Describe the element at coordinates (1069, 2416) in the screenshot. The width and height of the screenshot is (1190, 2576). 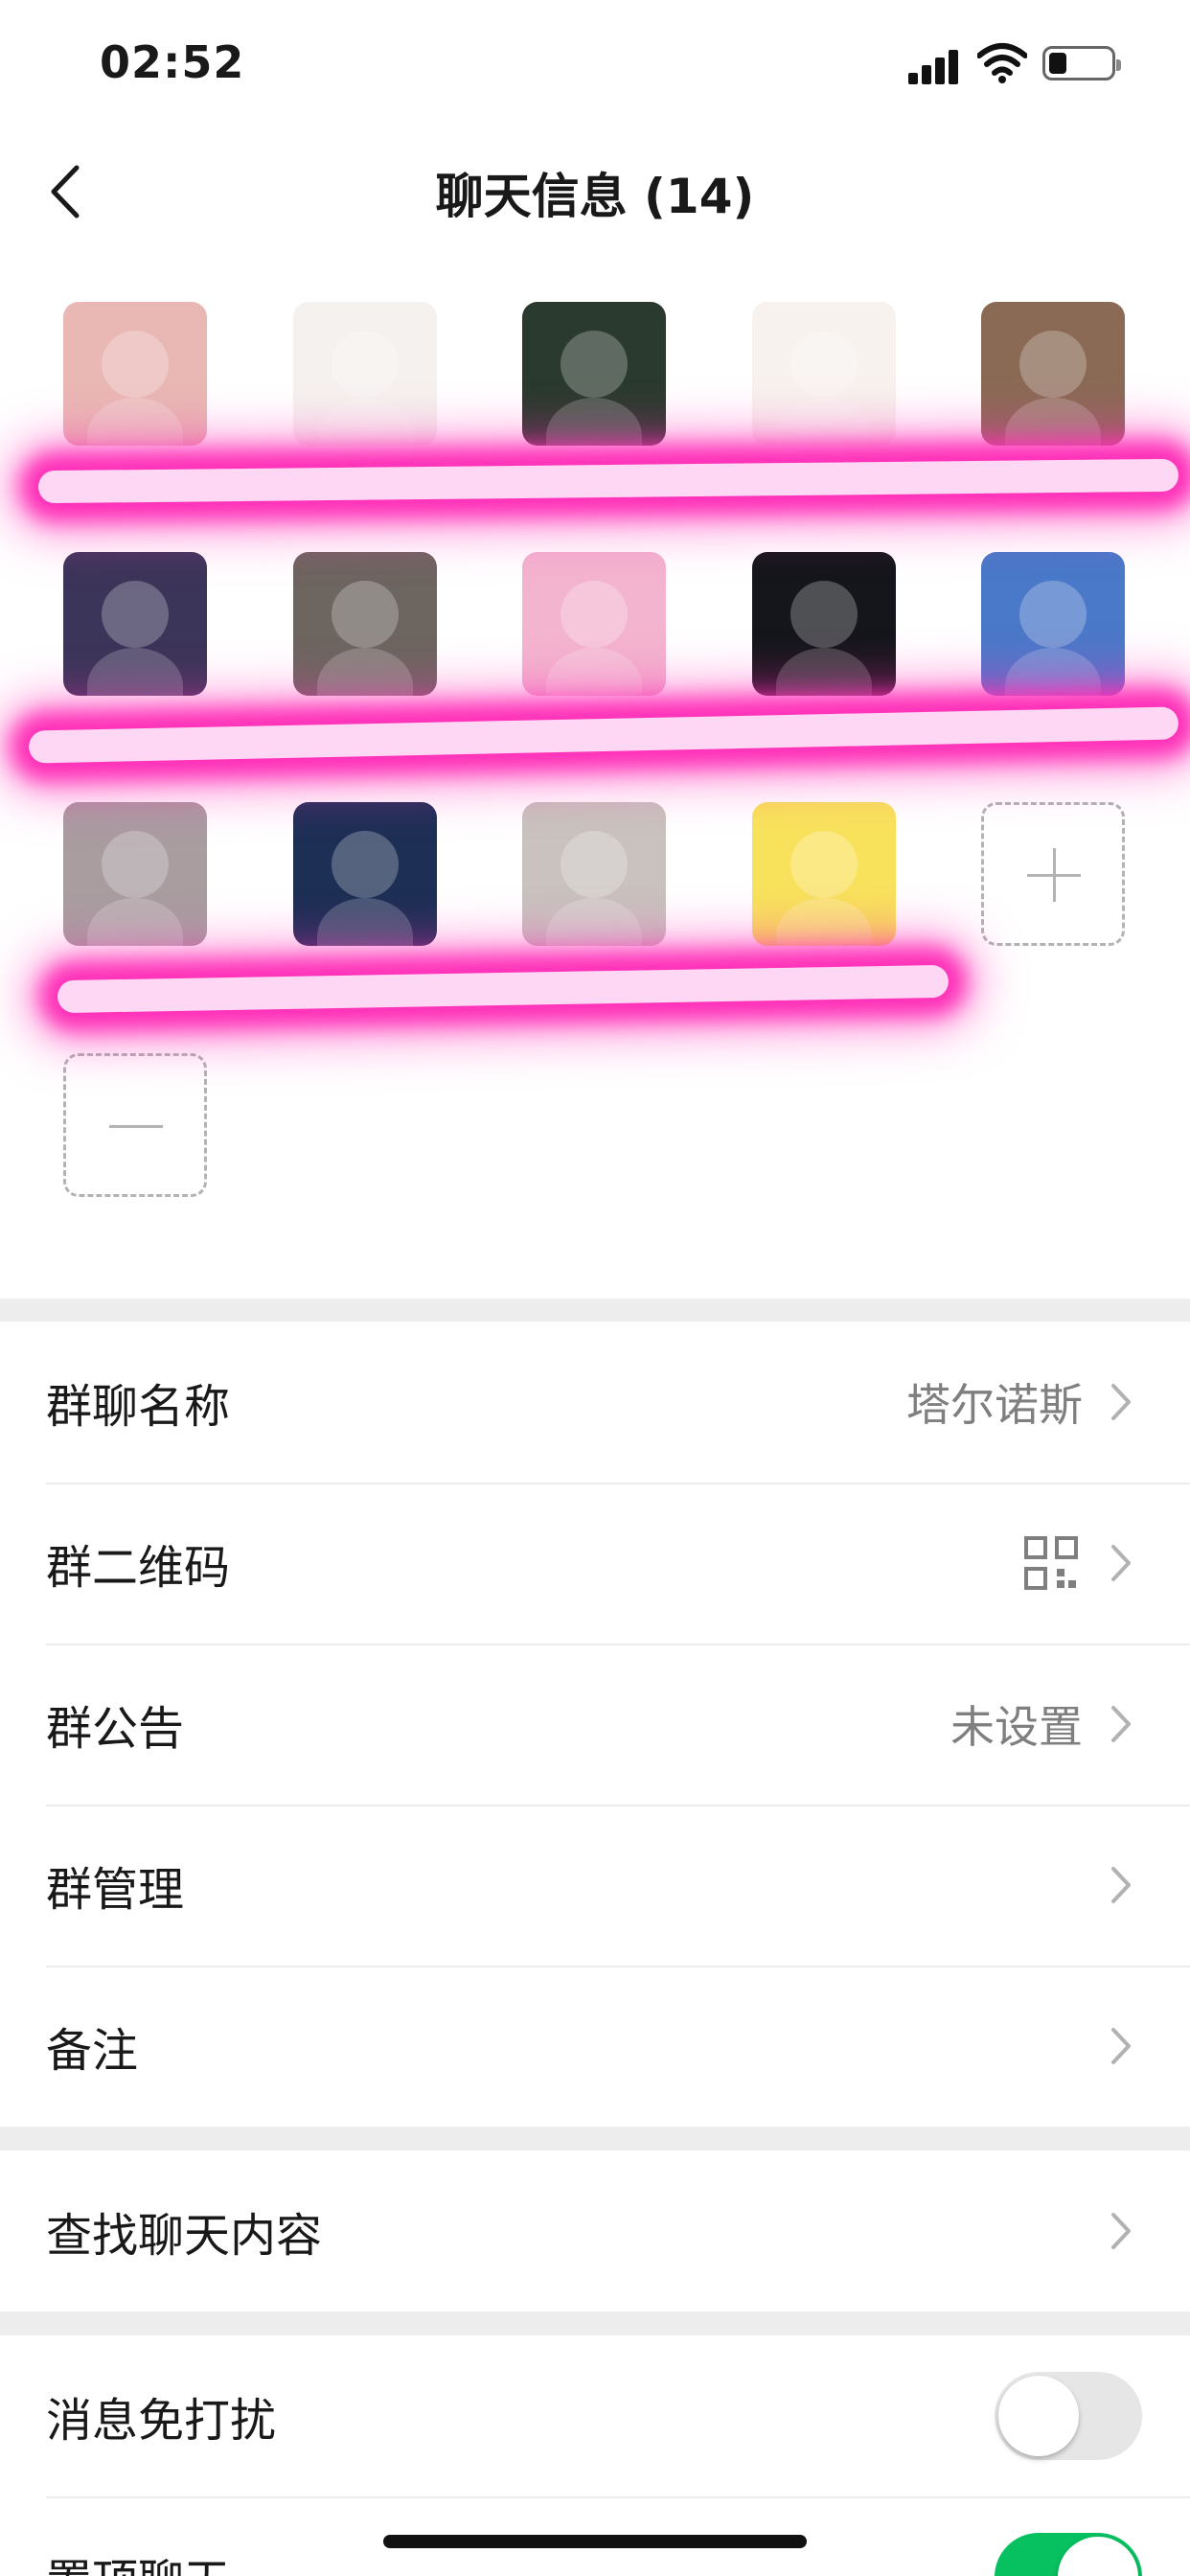
I see `mute-toggle` at that location.